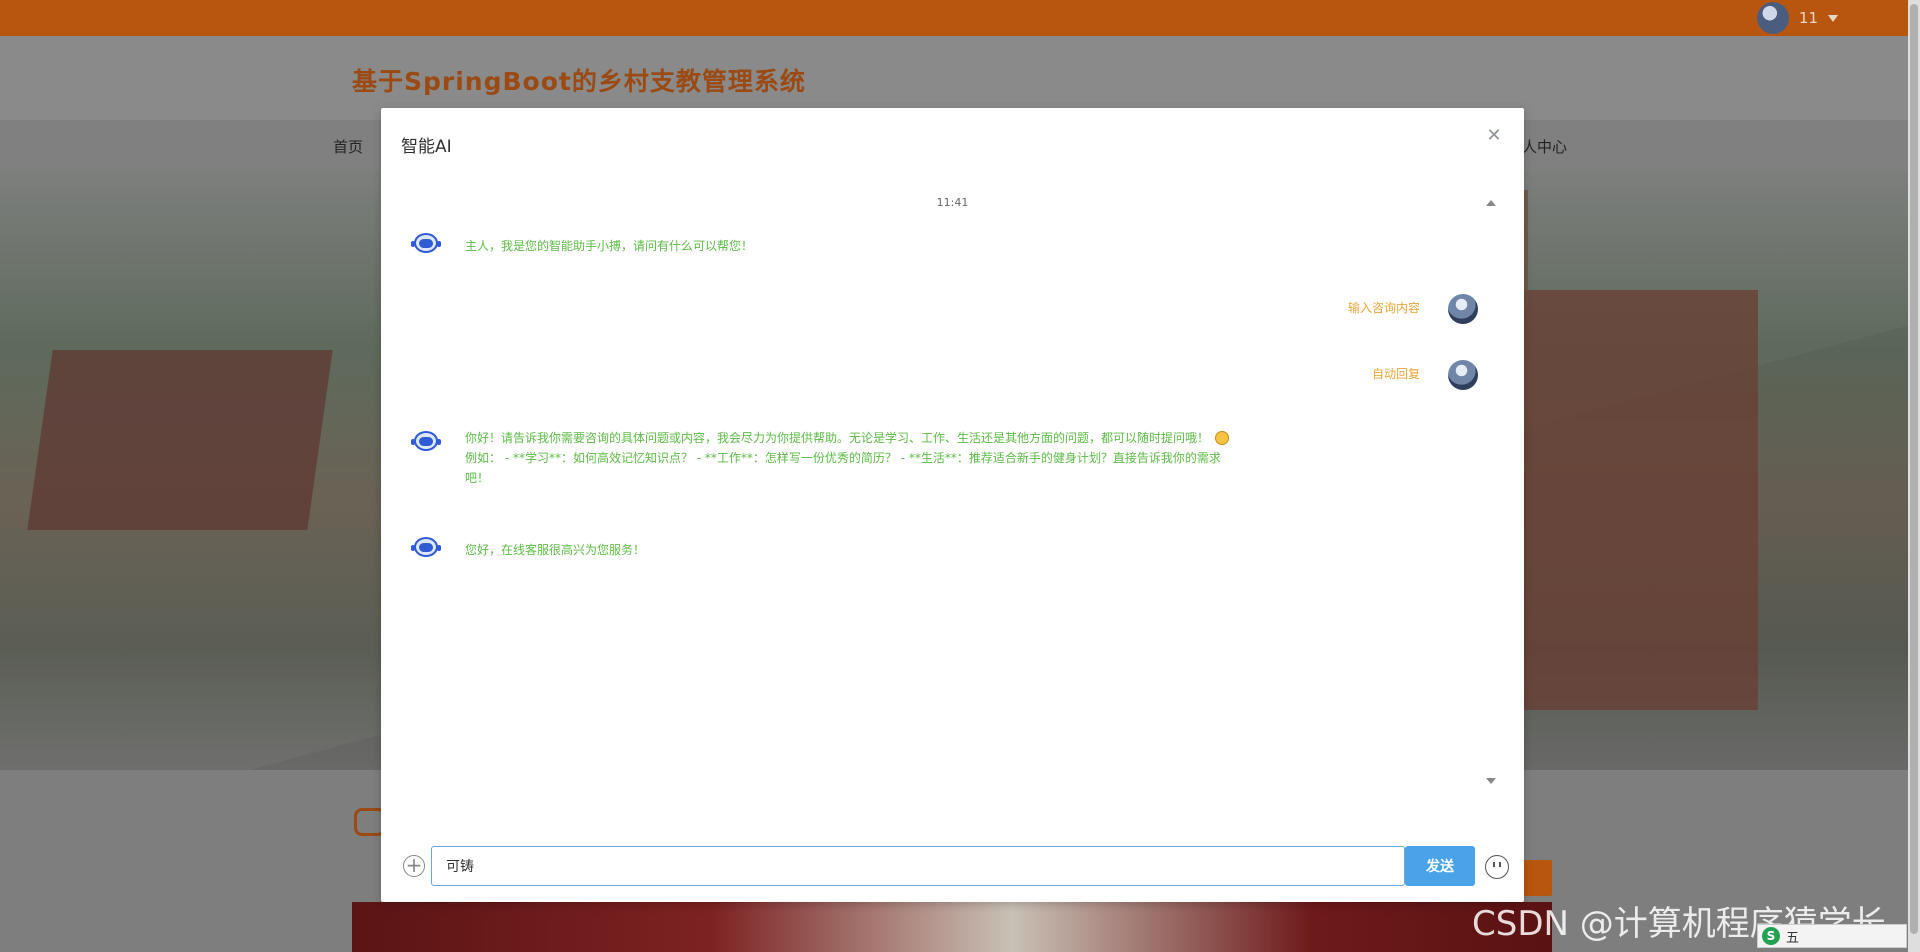 The height and width of the screenshot is (952, 1920). What do you see at coordinates (1221, 438) in the screenshot?
I see `smile-emoji-icon` at bounding box center [1221, 438].